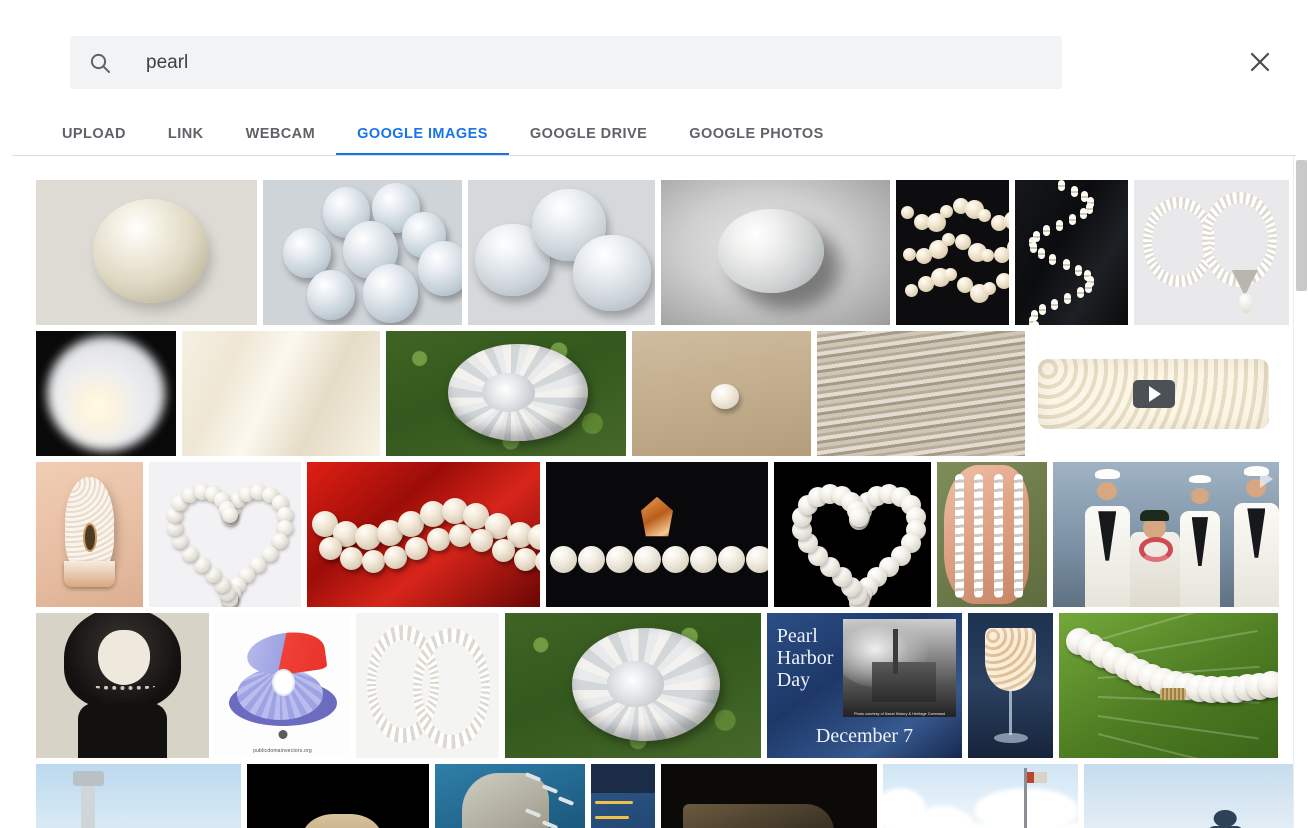  I want to click on image-result-woven-pearl-bracelet-video, so click(1153, 393).